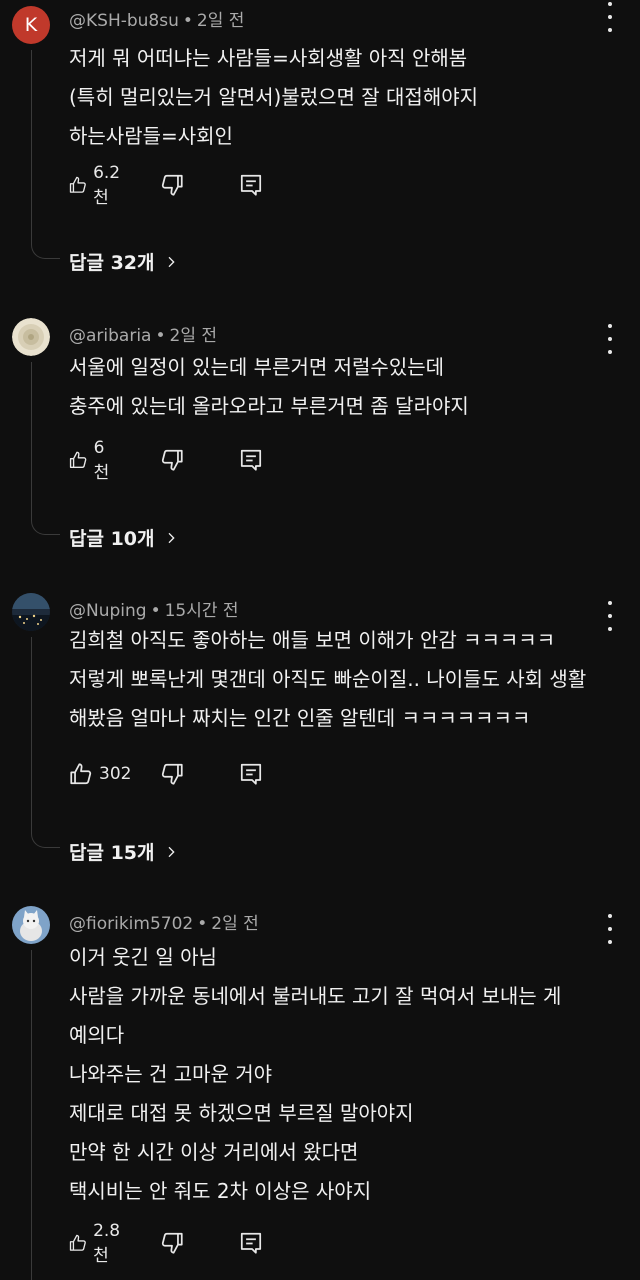 The image size is (640, 1280). I want to click on view-replies-button: 답글 10개, so click(124, 537).